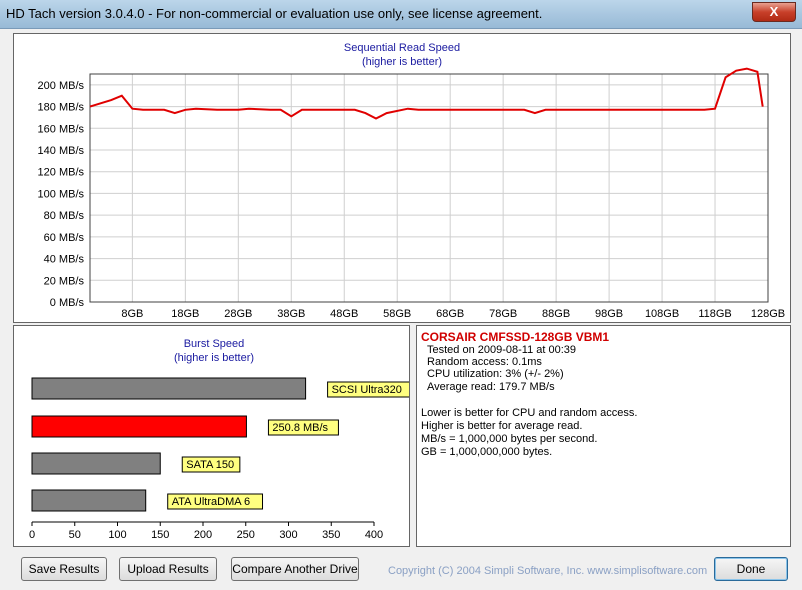  What do you see at coordinates (61, 129) in the screenshot?
I see `read-y-tick-label: 160 MB/s` at bounding box center [61, 129].